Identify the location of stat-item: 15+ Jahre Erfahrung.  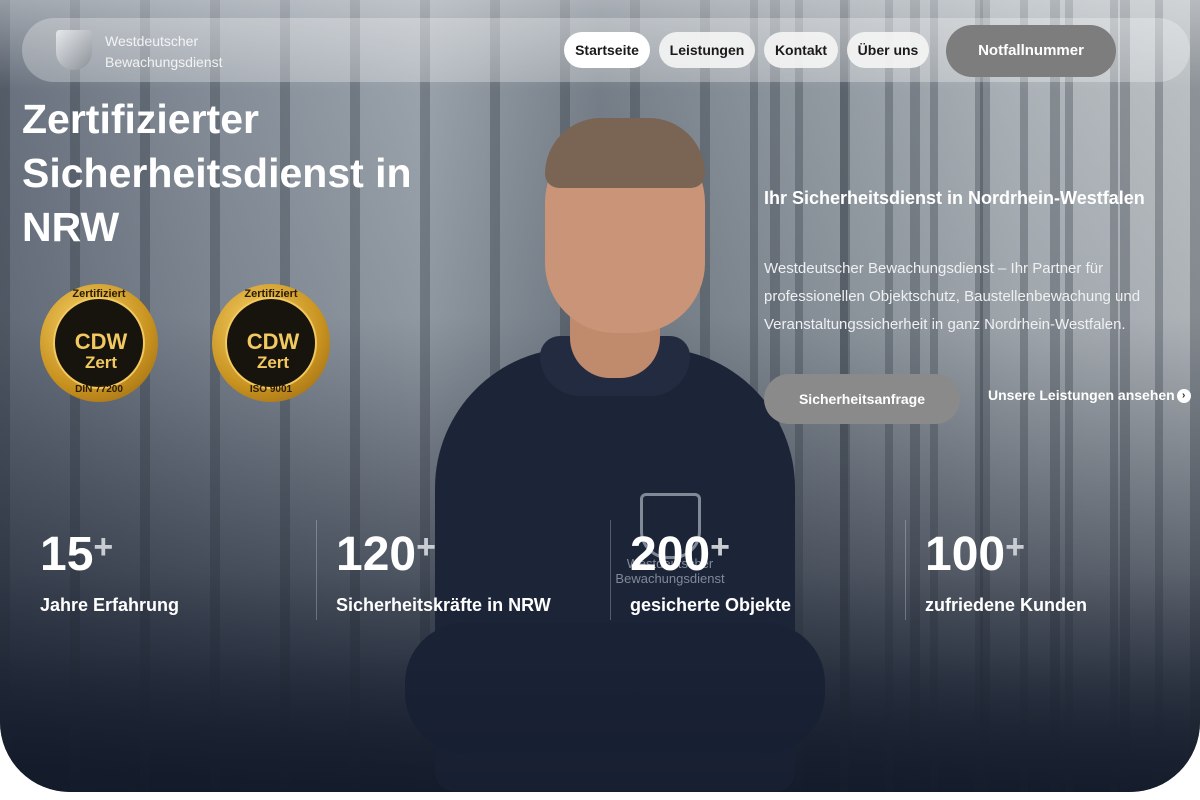
(170, 570).